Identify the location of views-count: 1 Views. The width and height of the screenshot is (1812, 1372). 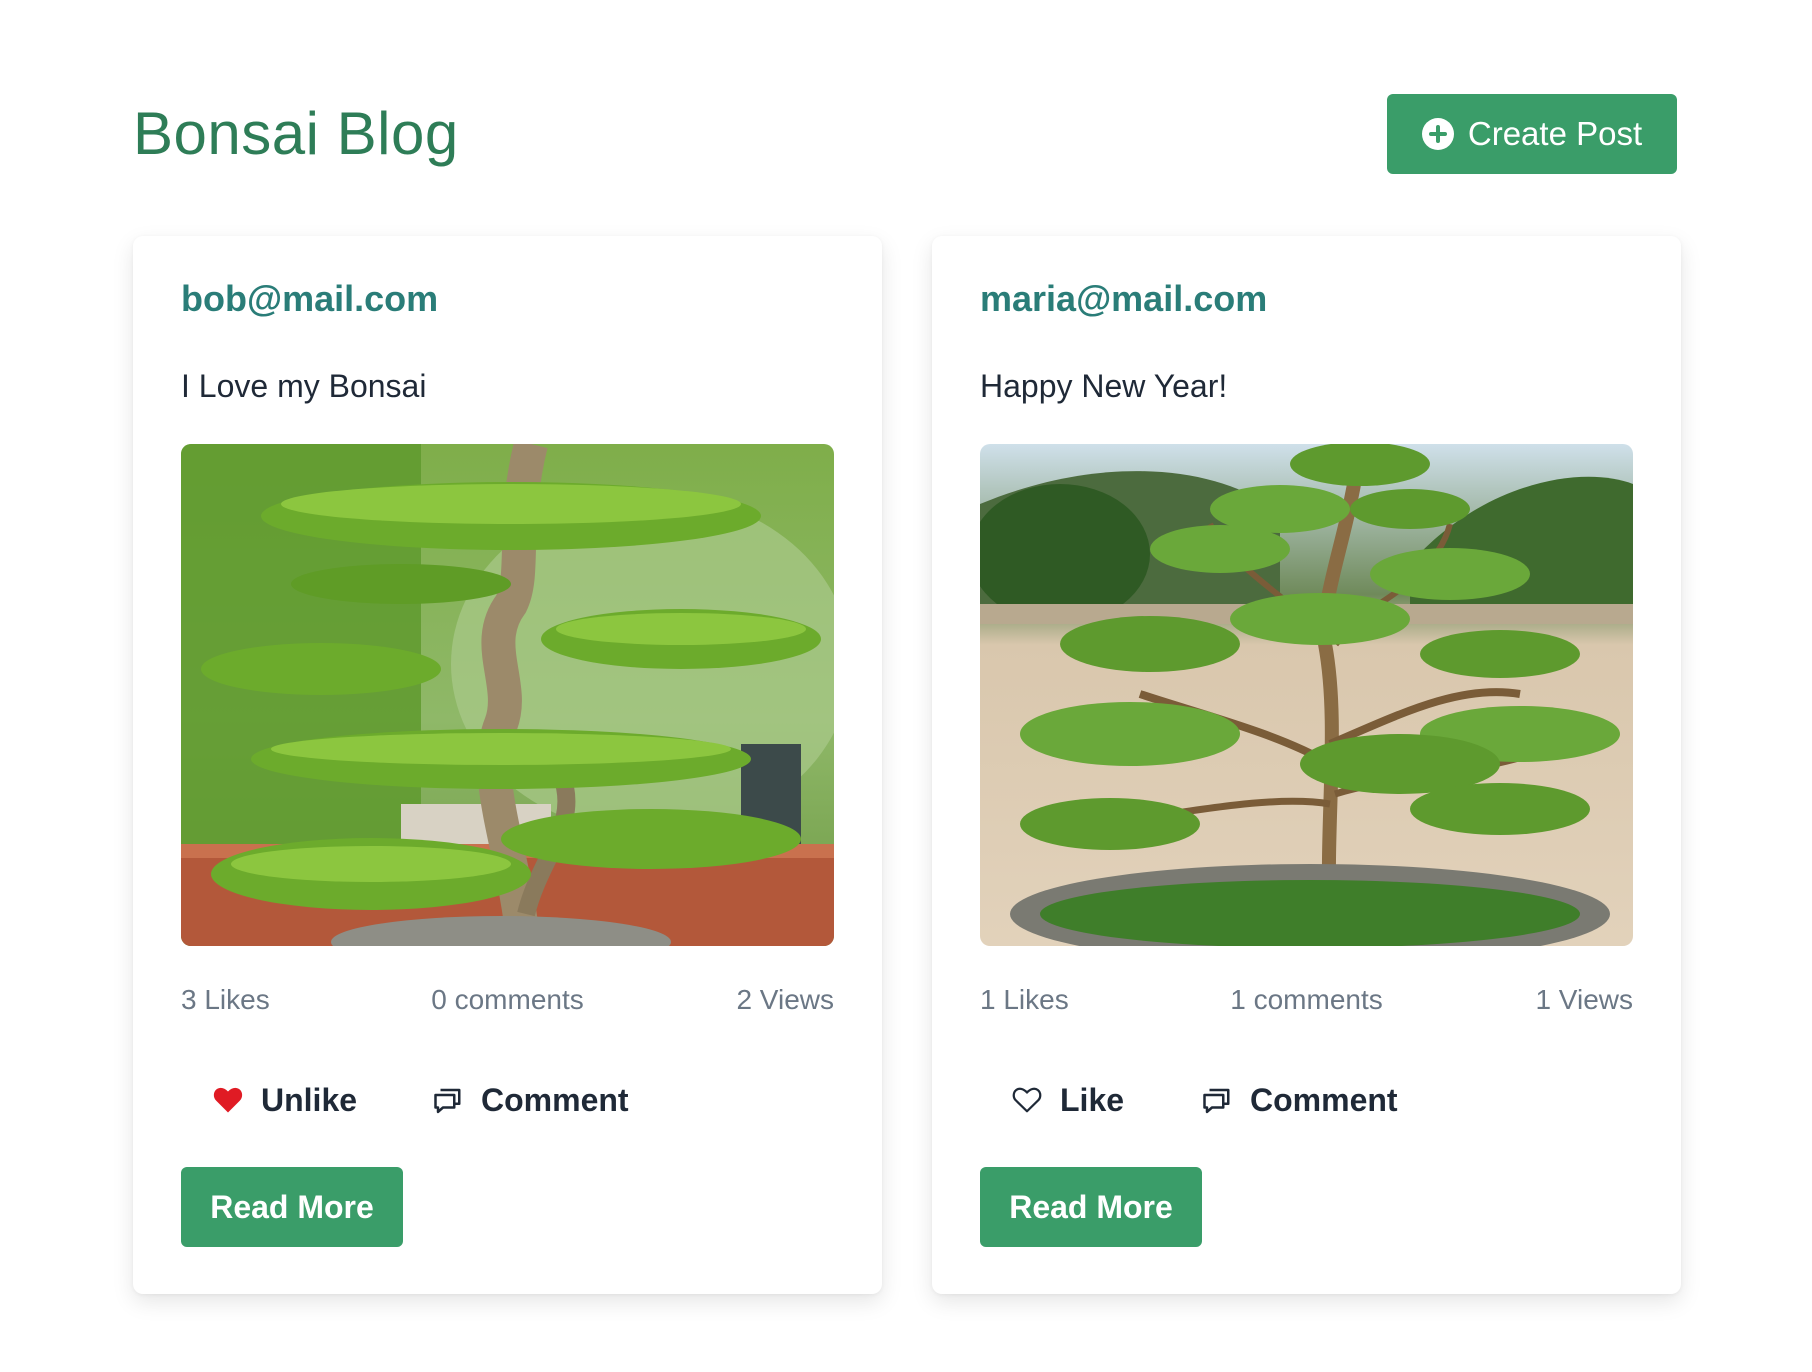
(1584, 999).